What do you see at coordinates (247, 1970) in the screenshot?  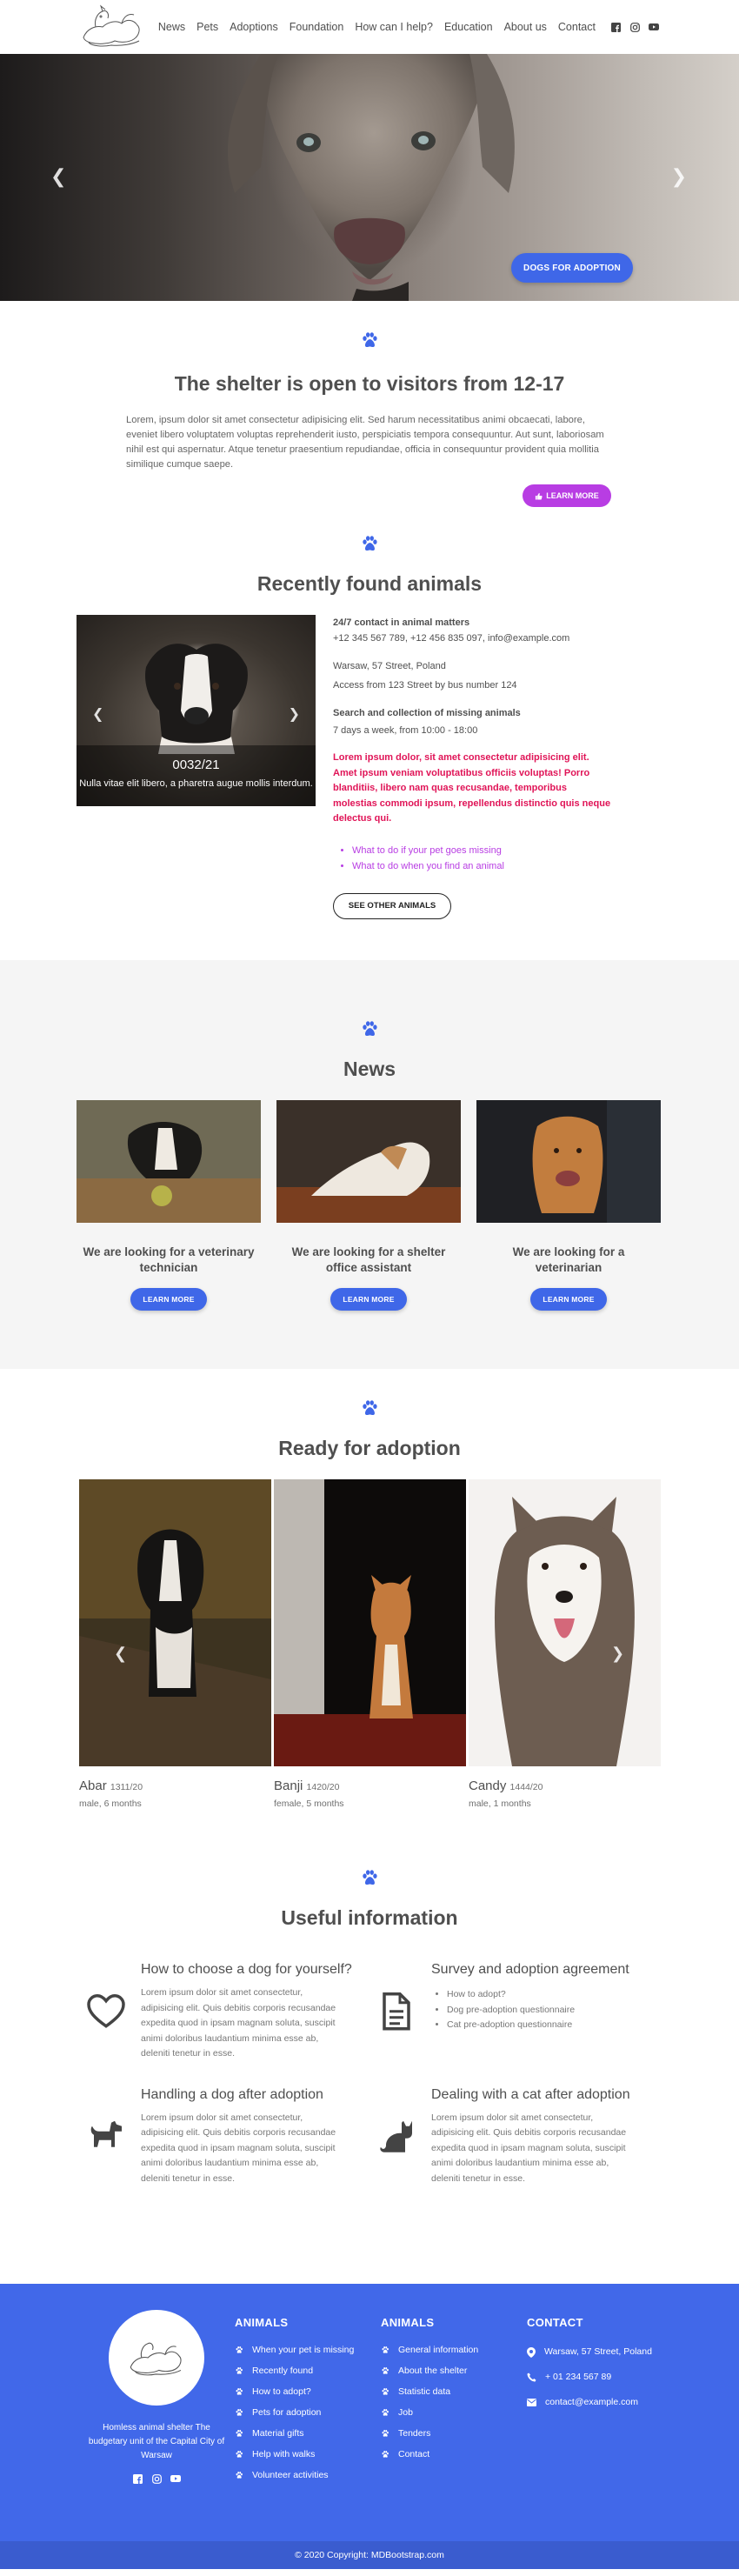 I see `useful-item-title: How to choose a dog for yourself?` at bounding box center [247, 1970].